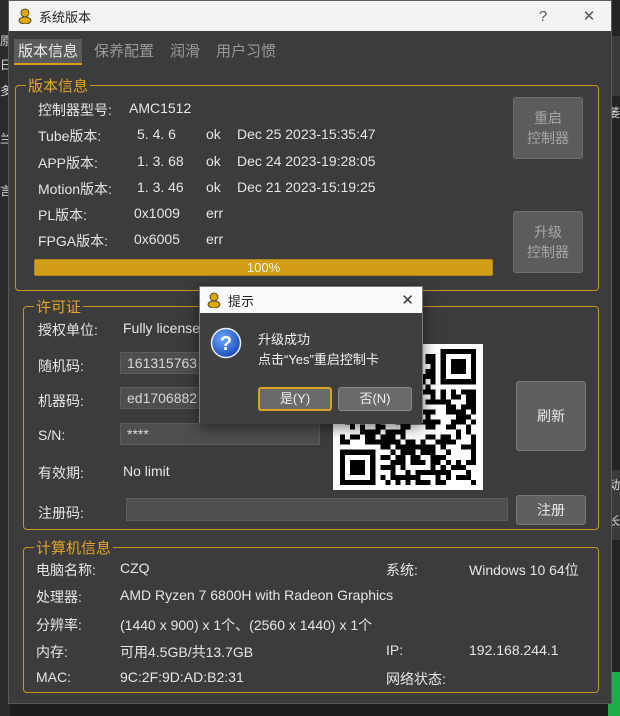 Image resolution: width=620 pixels, height=716 pixels. Describe the element at coordinates (246, 625) in the screenshot. I see `resolution-value: (1440 x 900) x 1个、(2560 x 1440) x 1个` at that location.